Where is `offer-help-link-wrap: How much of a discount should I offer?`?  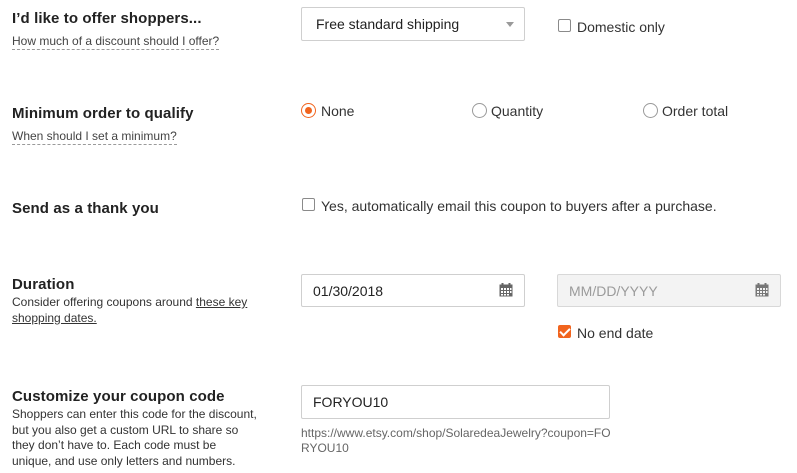
offer-help-link-wrap: How much of a discount should I offer? is located at coordinates (116, 41).